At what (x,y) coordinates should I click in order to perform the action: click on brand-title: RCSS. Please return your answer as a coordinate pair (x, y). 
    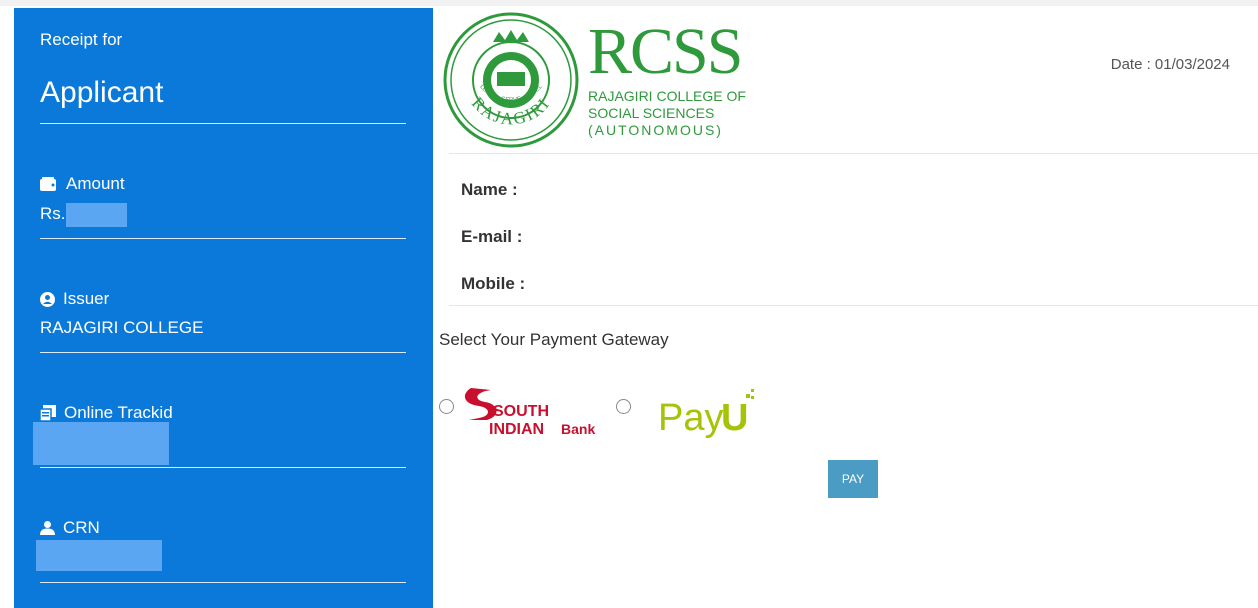
    Looking at the image, I should click on (665, 51).